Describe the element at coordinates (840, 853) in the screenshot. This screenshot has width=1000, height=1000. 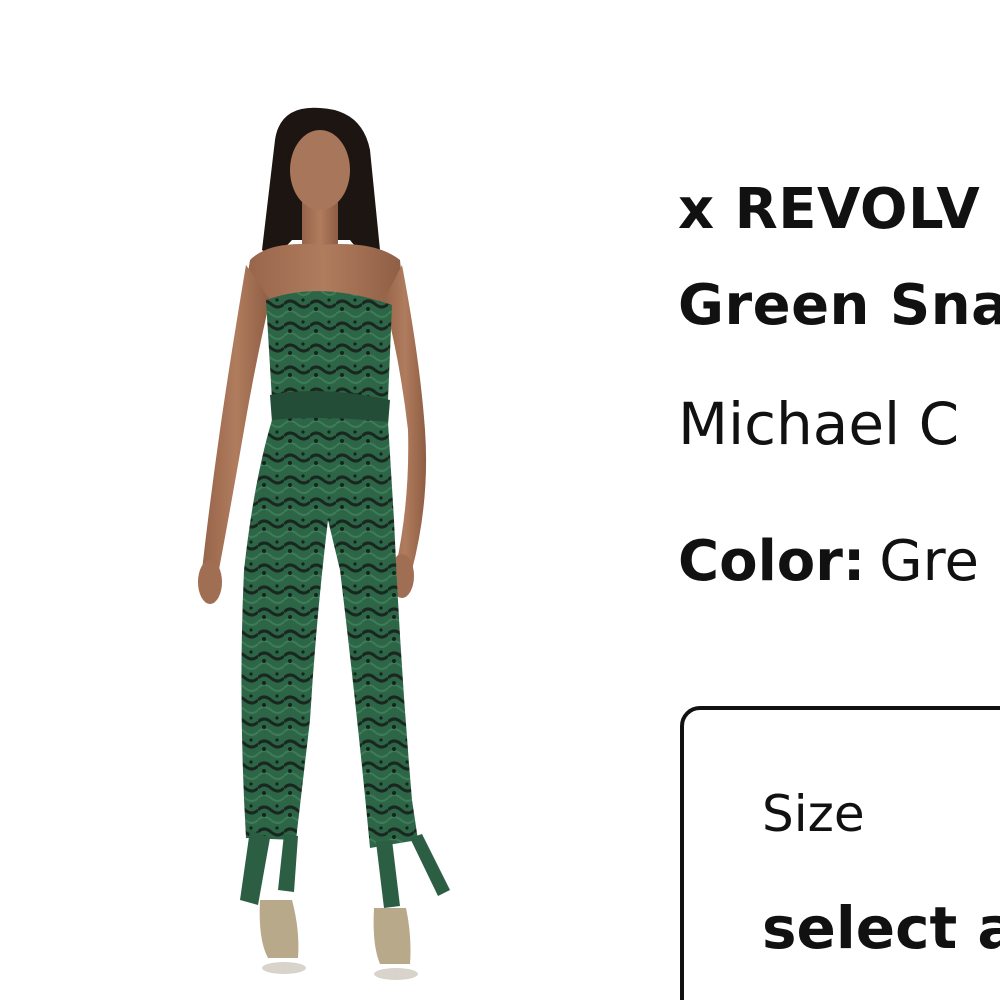
I see `size-select: Size select a` at that location.